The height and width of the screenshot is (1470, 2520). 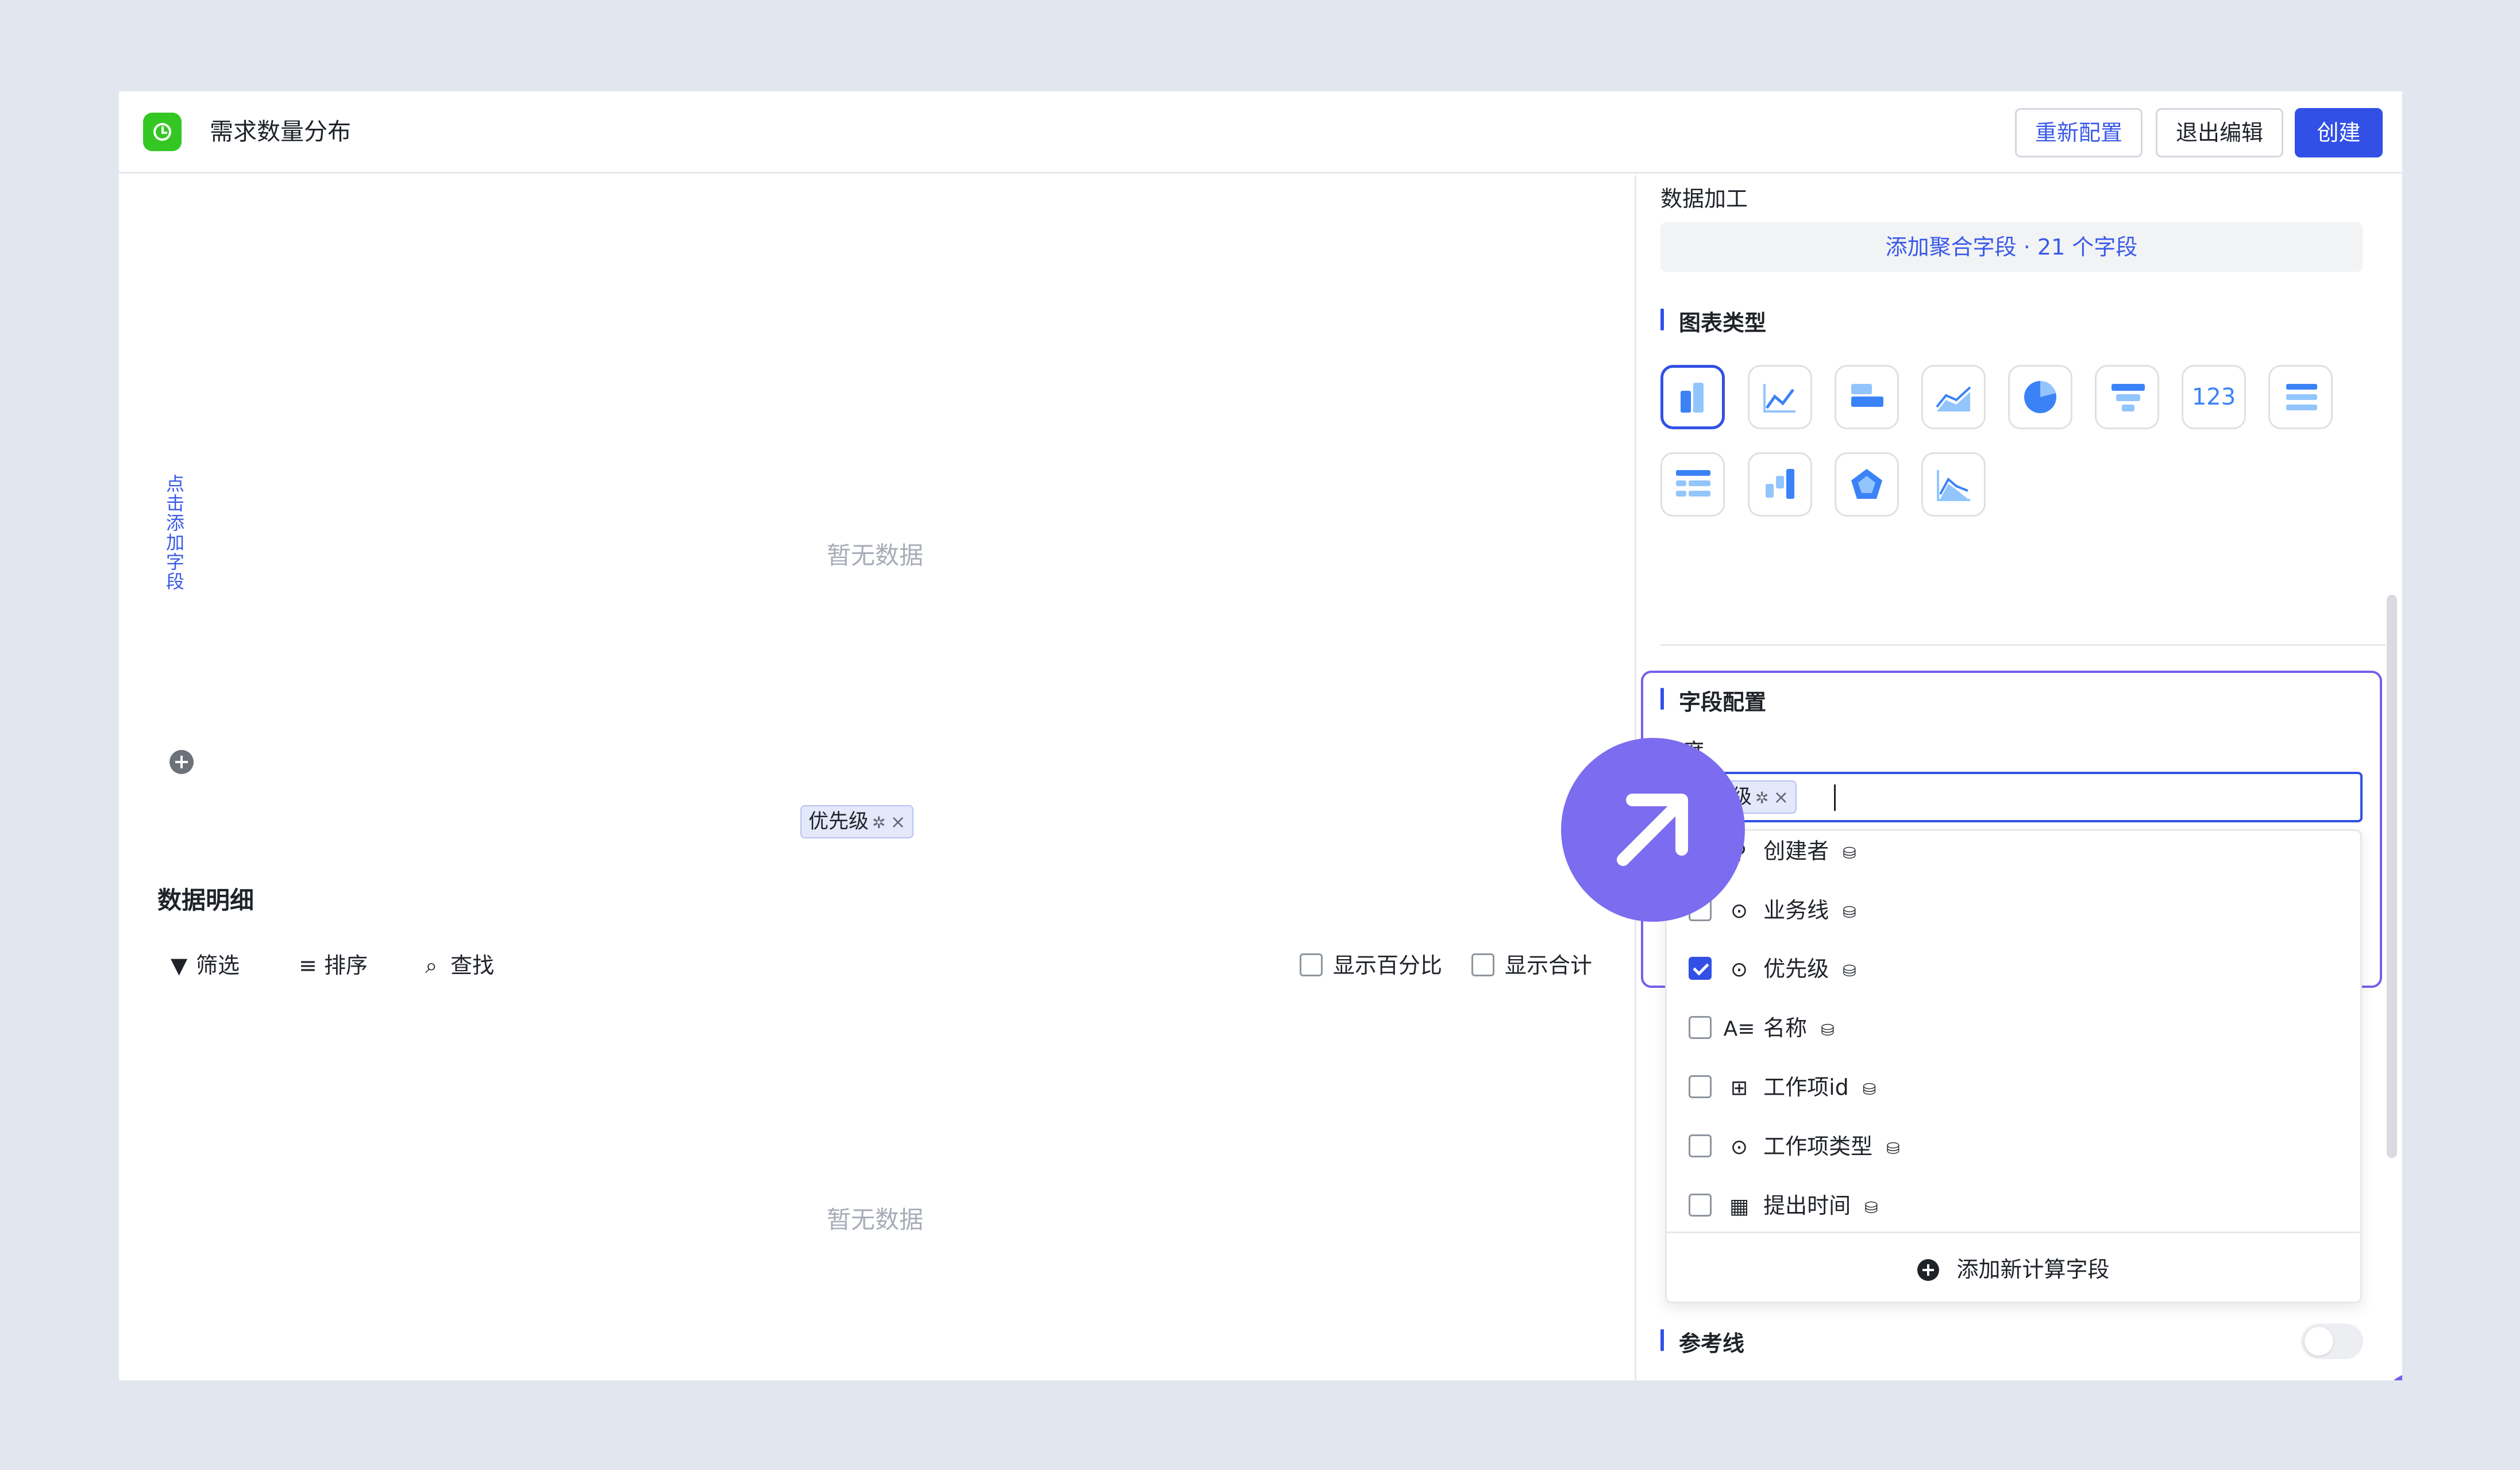 I want to click on field-config-heading: 字段配置, so click(x=1713, y=700).